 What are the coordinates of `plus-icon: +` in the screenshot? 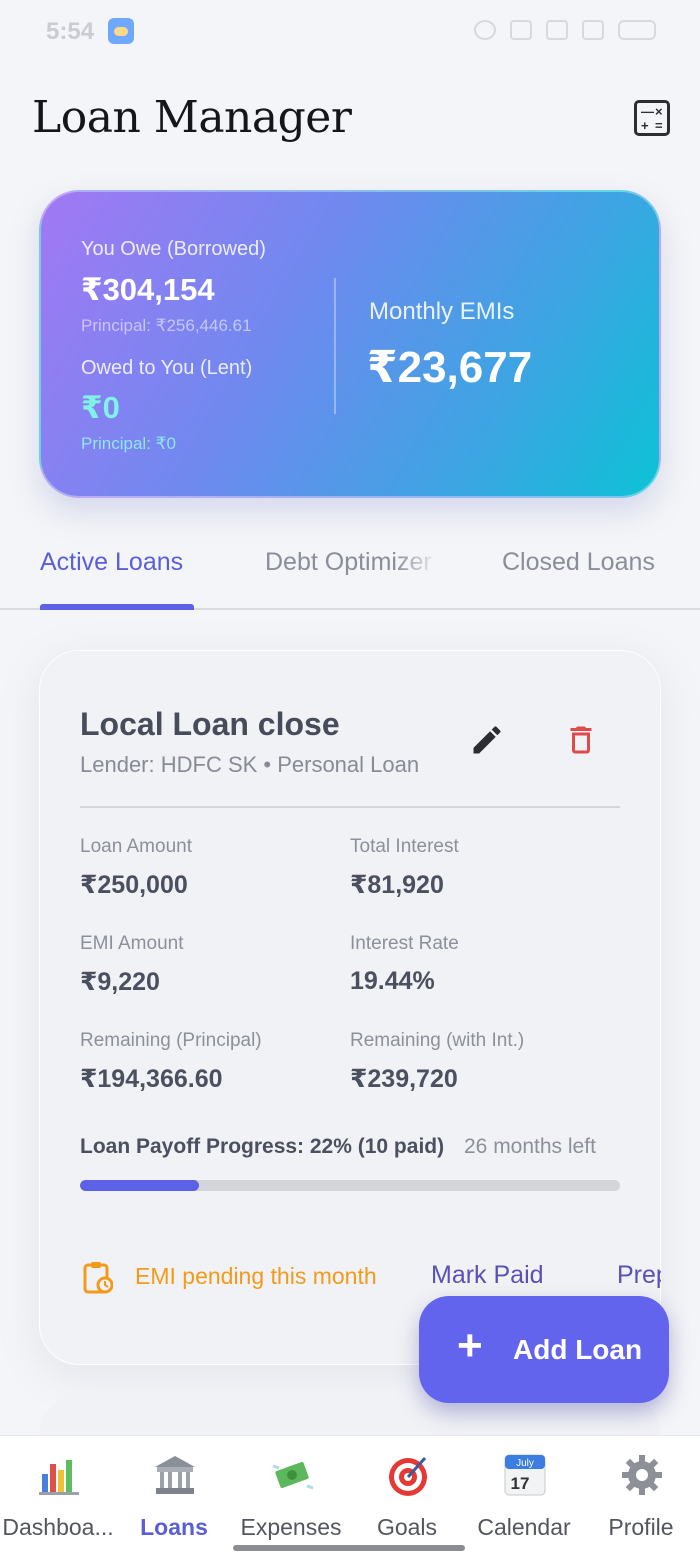 It's located at (470, 1345).